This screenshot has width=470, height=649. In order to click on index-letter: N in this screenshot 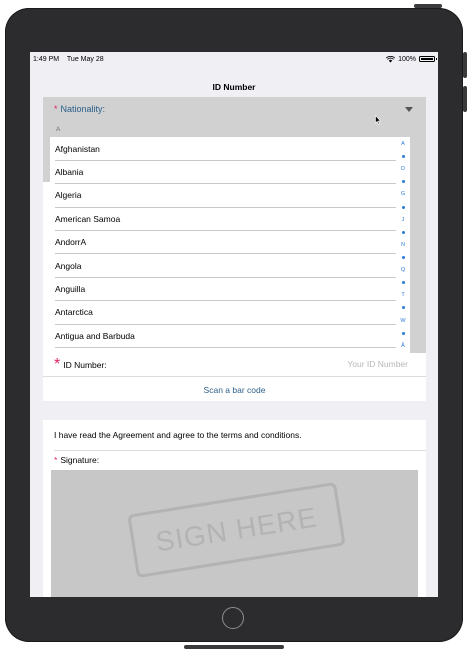, I will do `click(403, 245)`.